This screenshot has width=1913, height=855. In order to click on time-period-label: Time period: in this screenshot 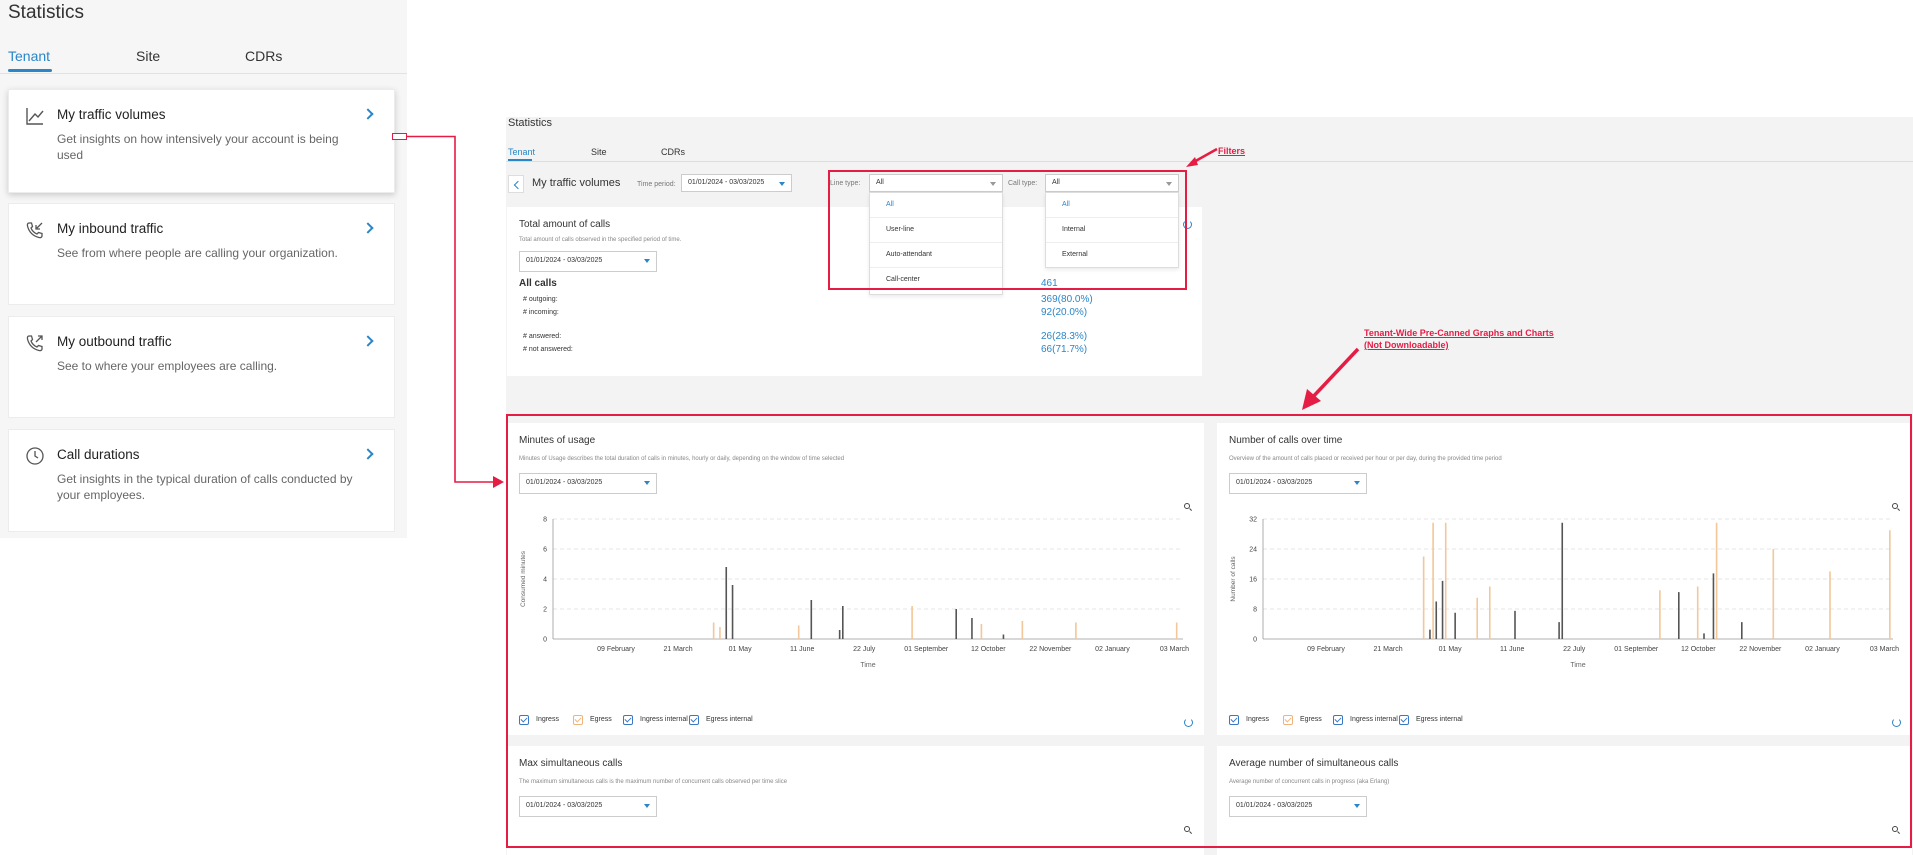, I will do `click(656, 184)`.